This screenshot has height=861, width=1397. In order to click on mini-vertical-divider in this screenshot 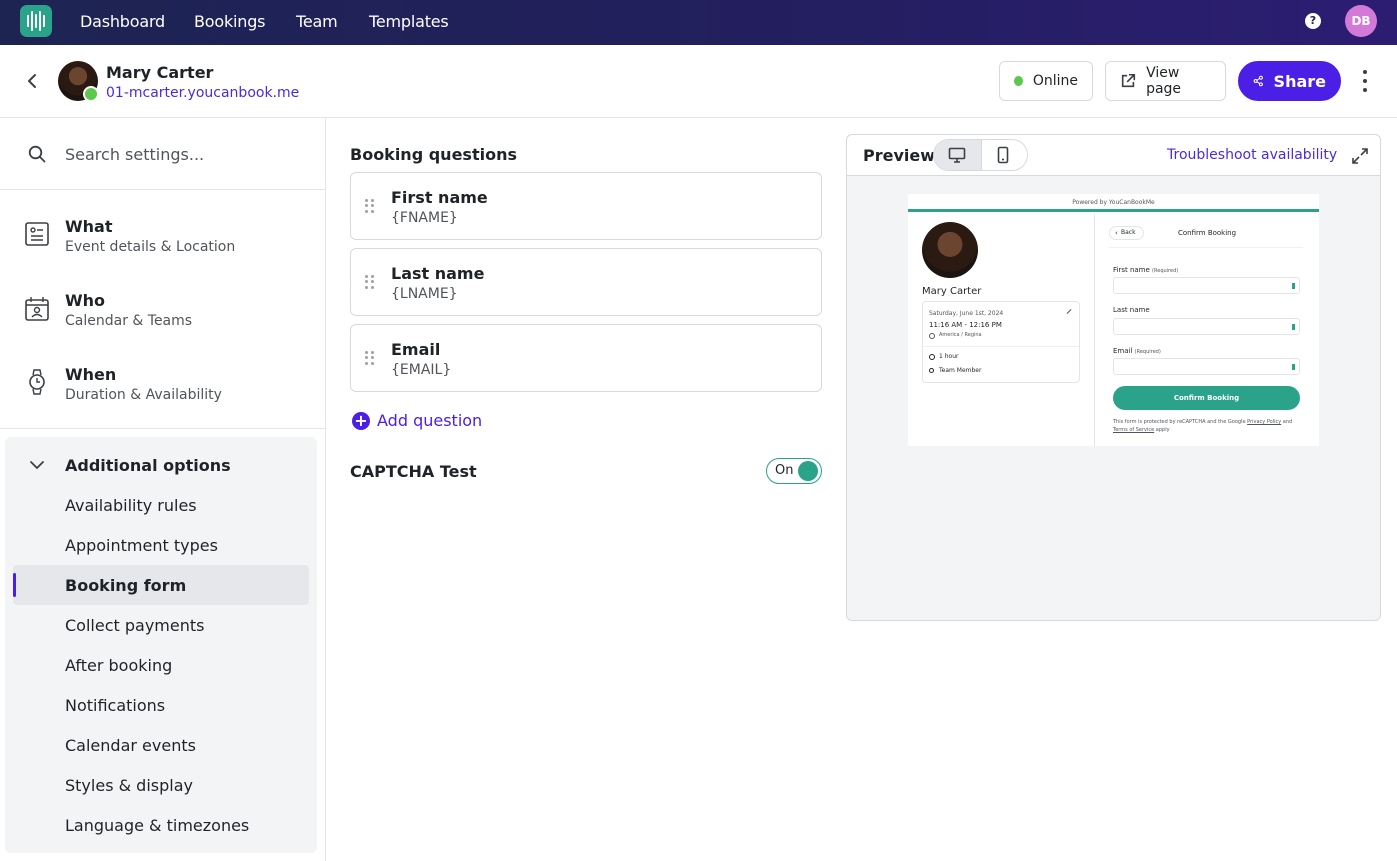, I will do `click(1094, 330)`.